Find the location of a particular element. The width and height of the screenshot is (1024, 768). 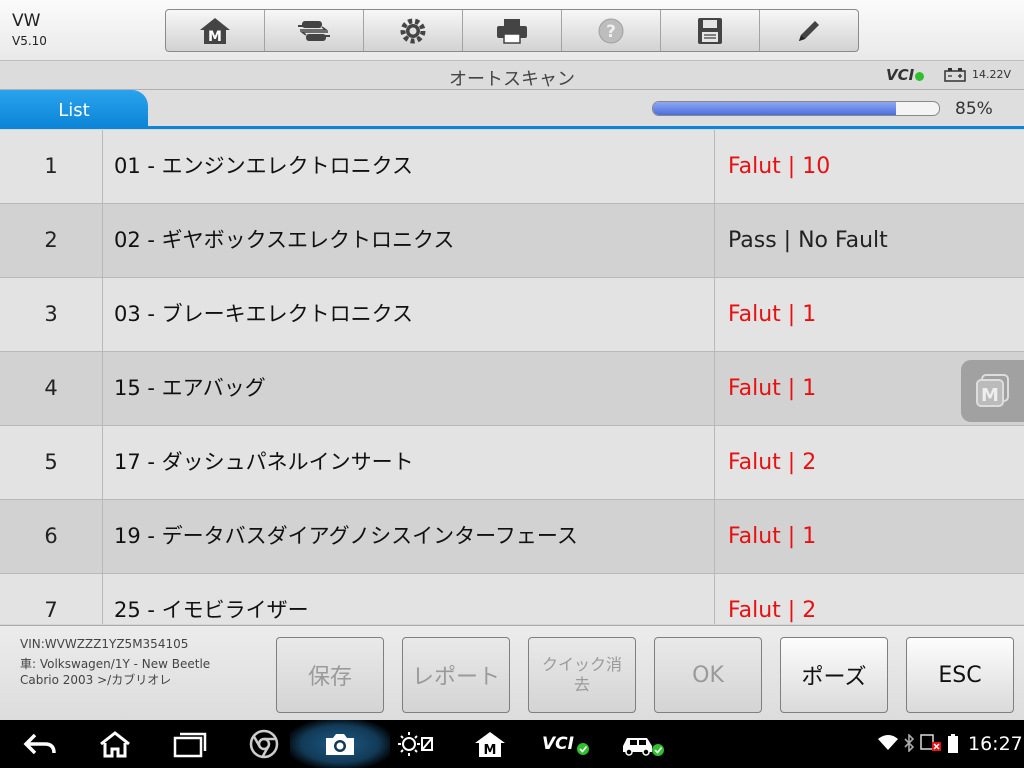

quick-erase-button: クイック消去 is located at coordinates (582, 675).